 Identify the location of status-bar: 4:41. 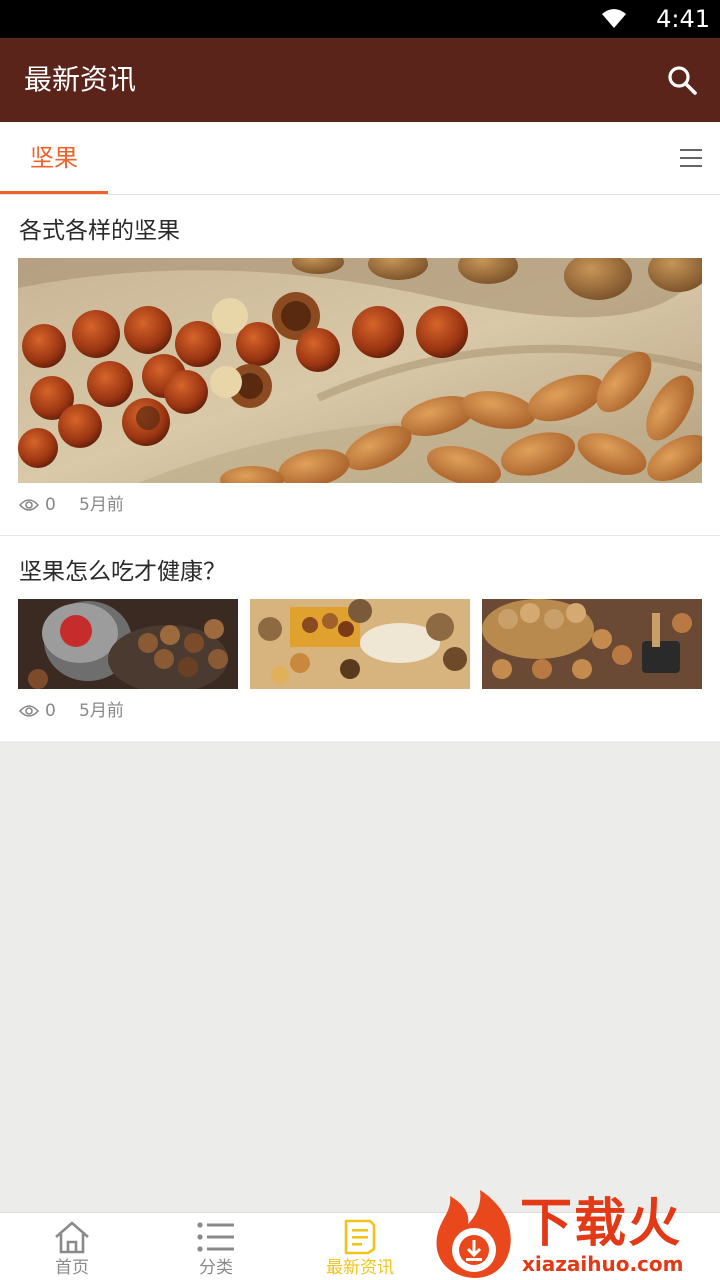
(360, 19).